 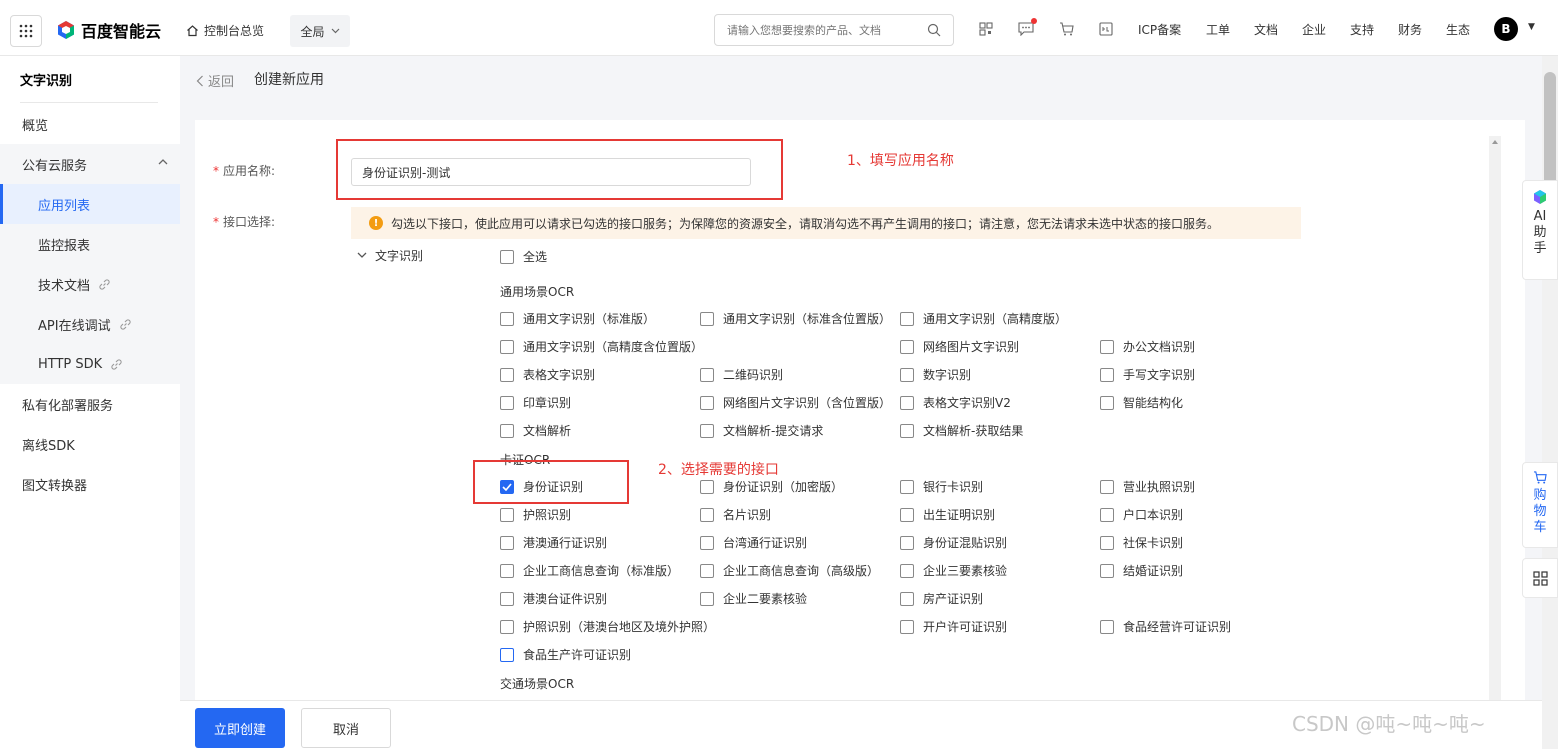 I want to click on global-search, so click(x=834, y=30).